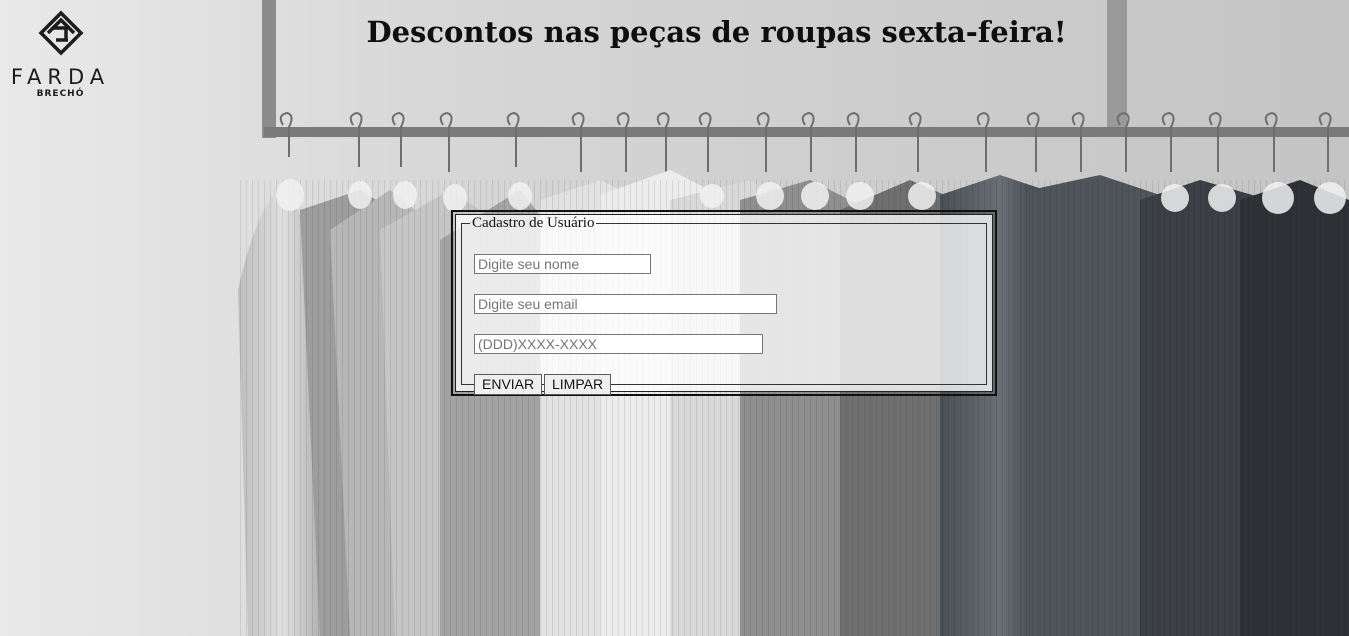 The height and width of the screenshot is (636, 1349). I want to click on signup-fieldset: Cadastro de Usuário ENVIAR LIMPAR, so click(724, 305).